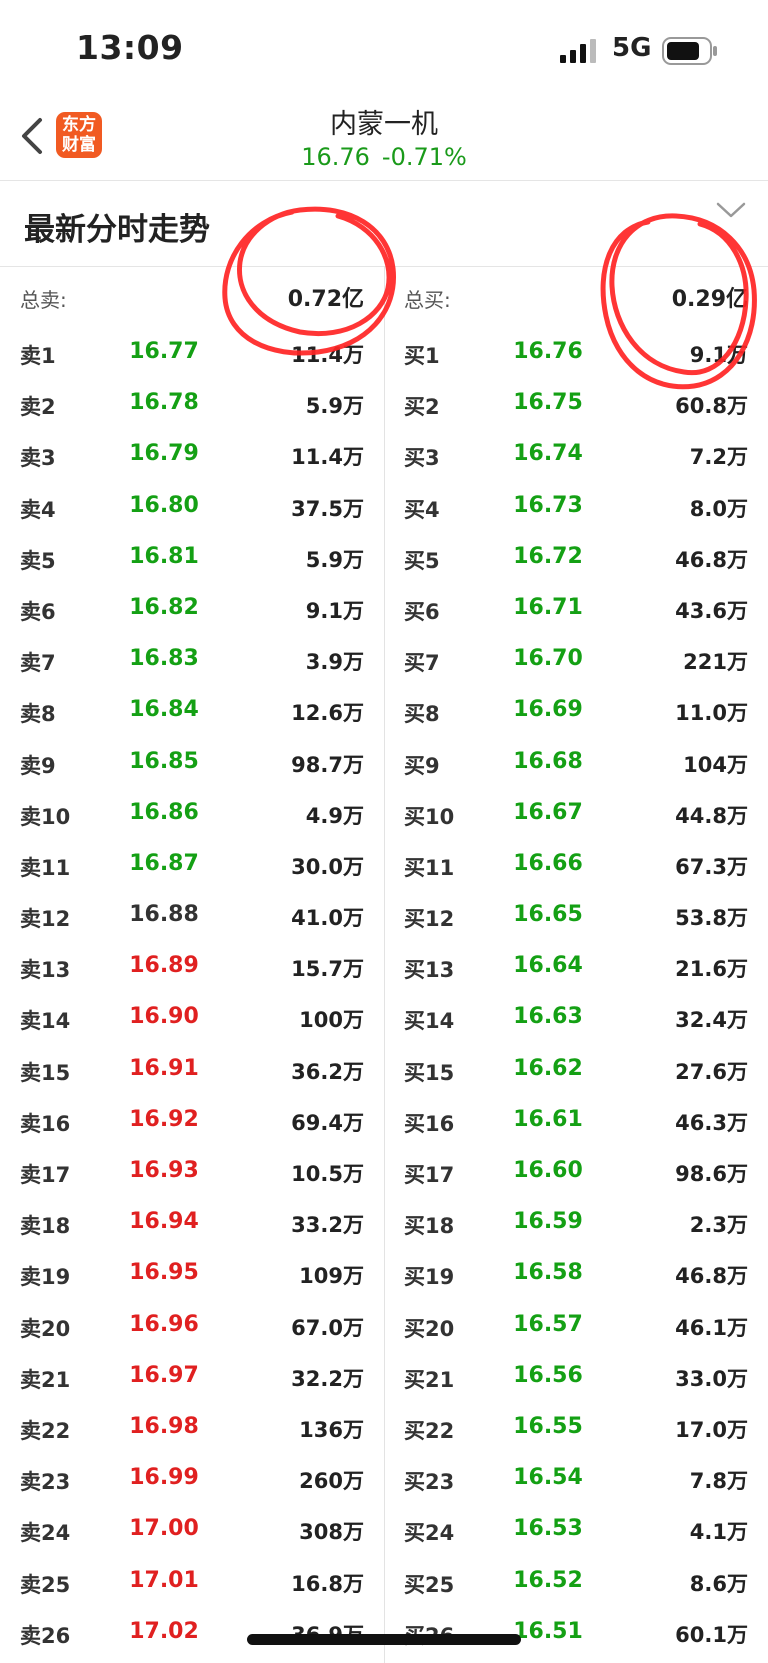  What do you see at coordinates (384, 223) in the screenshot?
I see `section-header: 最新分时走势` at bounding box center [384, 223].